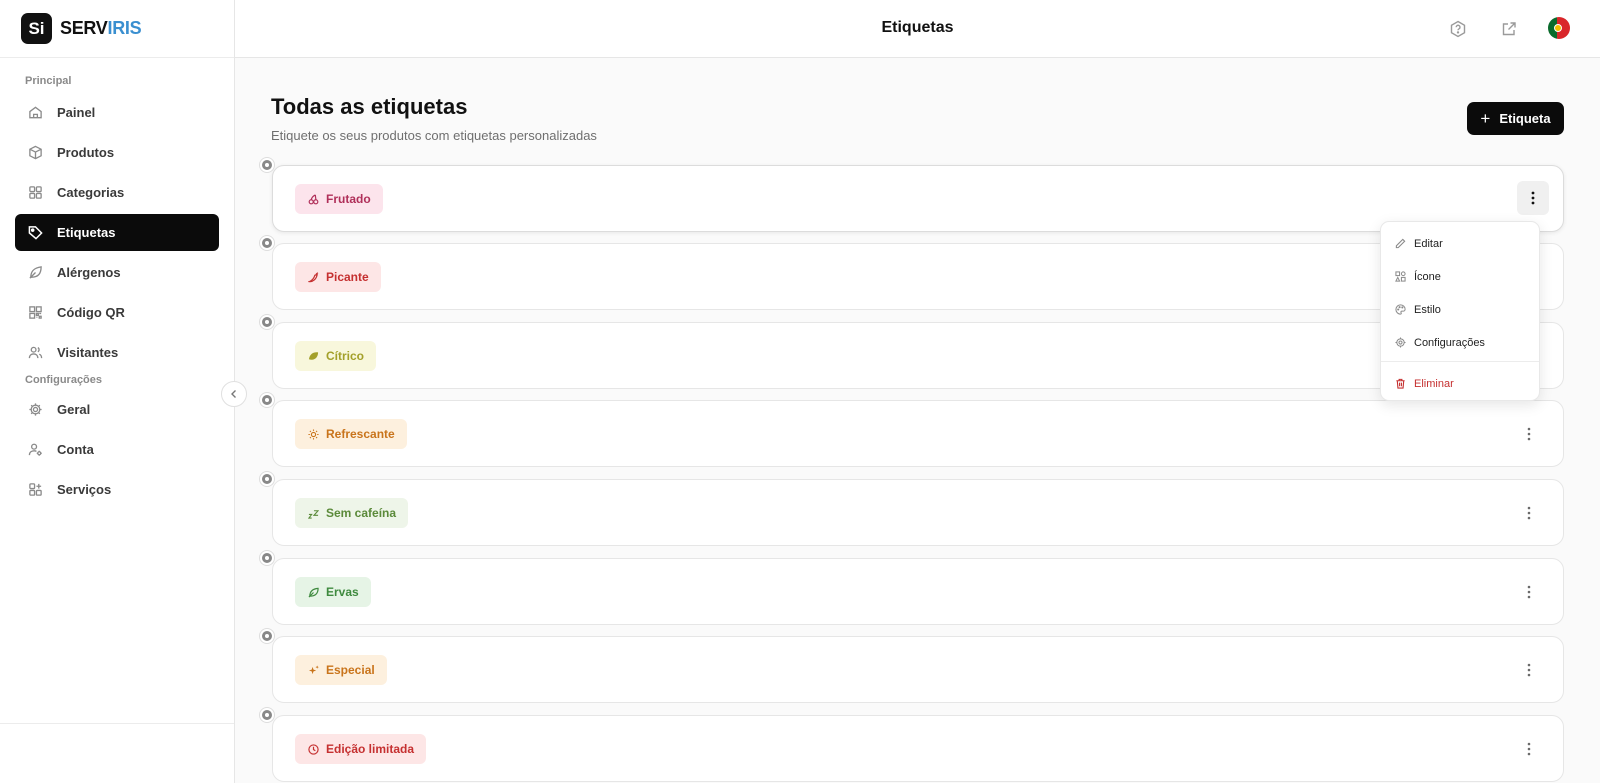  I want to click on zzz-icon, so click(313, 513).